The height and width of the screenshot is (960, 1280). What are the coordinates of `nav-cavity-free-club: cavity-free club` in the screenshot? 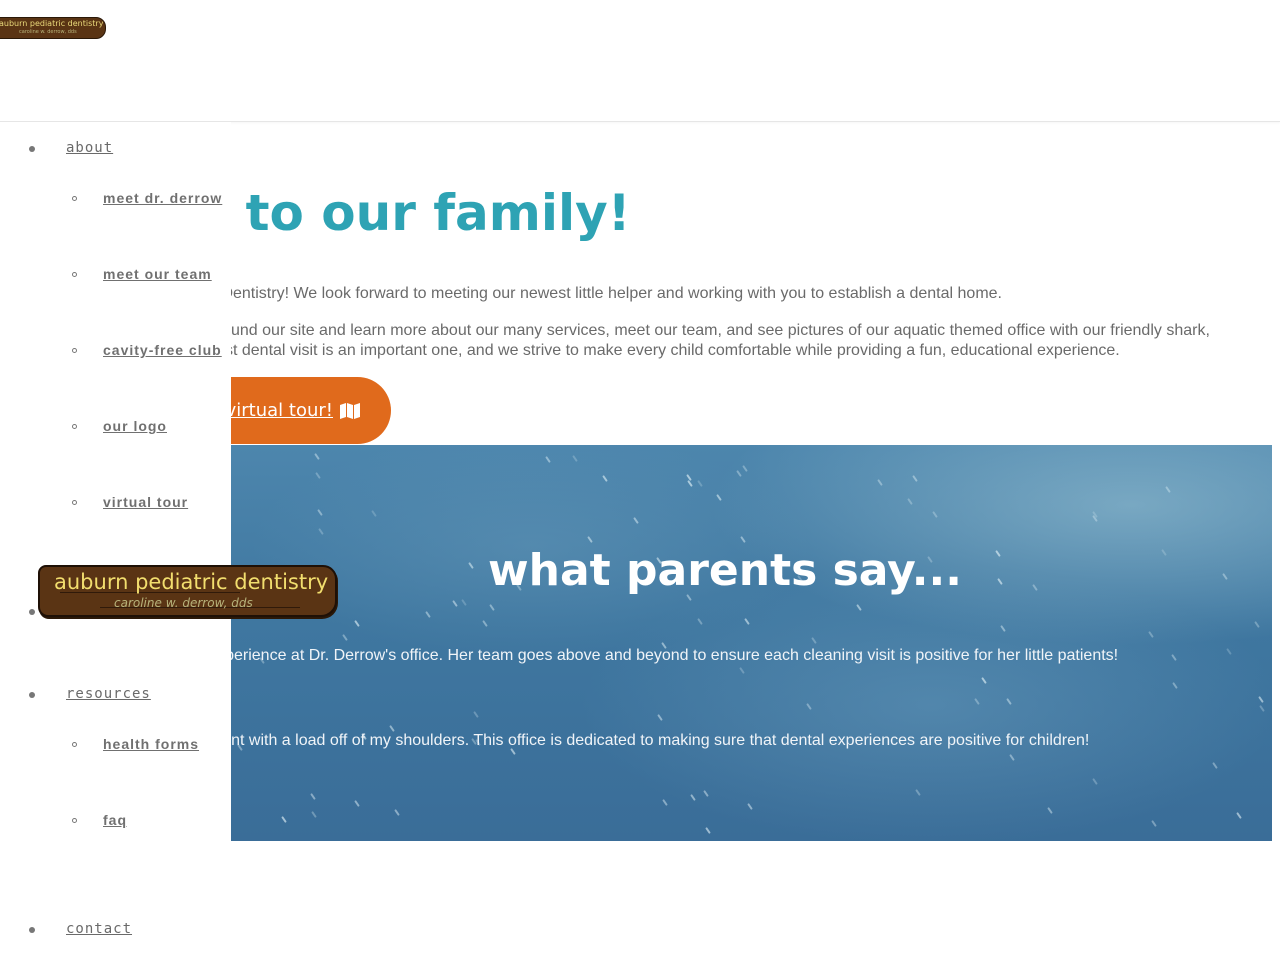 It's located at (162, 350).